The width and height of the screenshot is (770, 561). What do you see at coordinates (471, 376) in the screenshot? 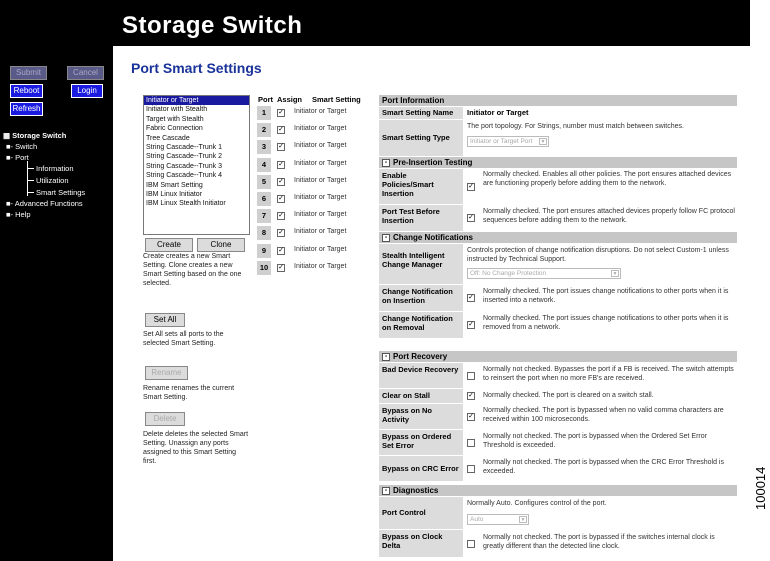
I see `bad-device-checkbox` at bounding box center [471, 376].